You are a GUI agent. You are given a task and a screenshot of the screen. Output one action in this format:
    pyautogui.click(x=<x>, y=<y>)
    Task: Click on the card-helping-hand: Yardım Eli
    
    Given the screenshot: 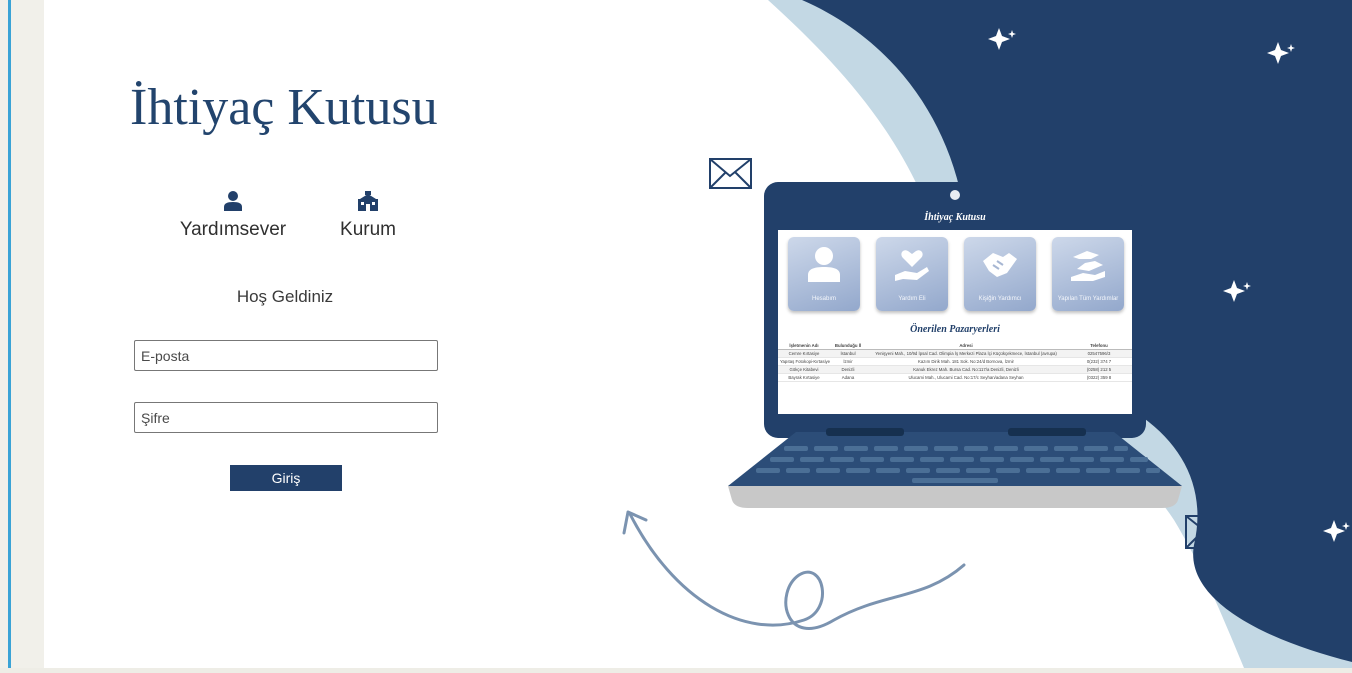 What is the action you would take?
    pyautogui.click(x=912, y=274)
    